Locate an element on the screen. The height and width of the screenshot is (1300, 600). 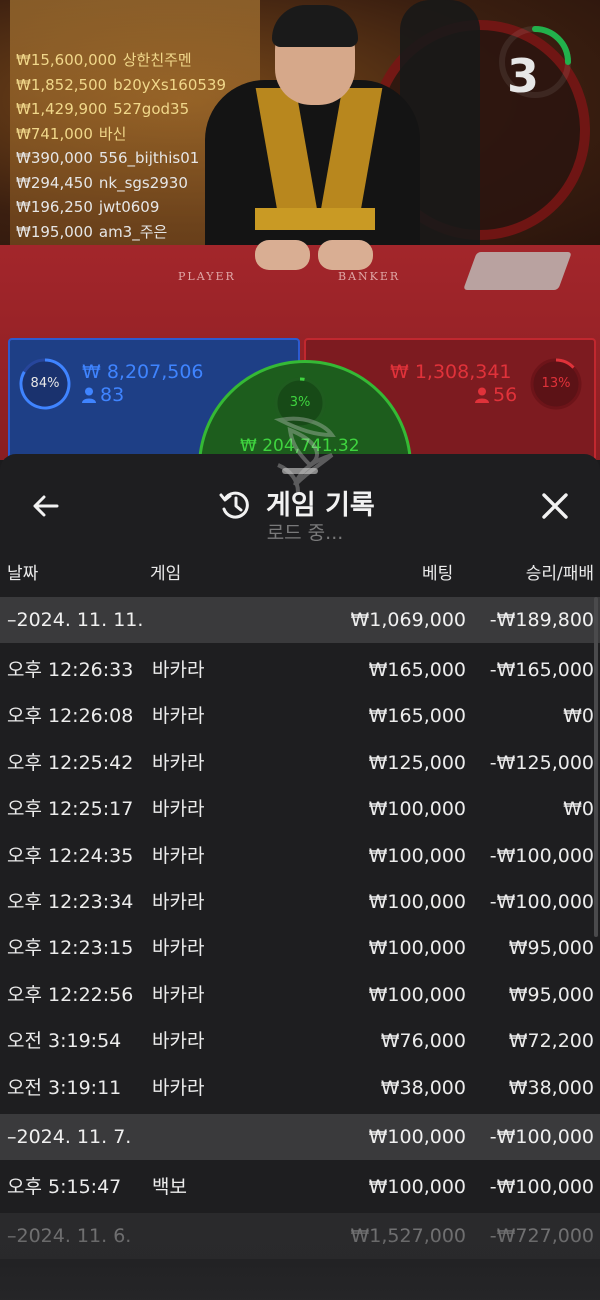
back-arrow-icon is located at coordinates (46, 506).